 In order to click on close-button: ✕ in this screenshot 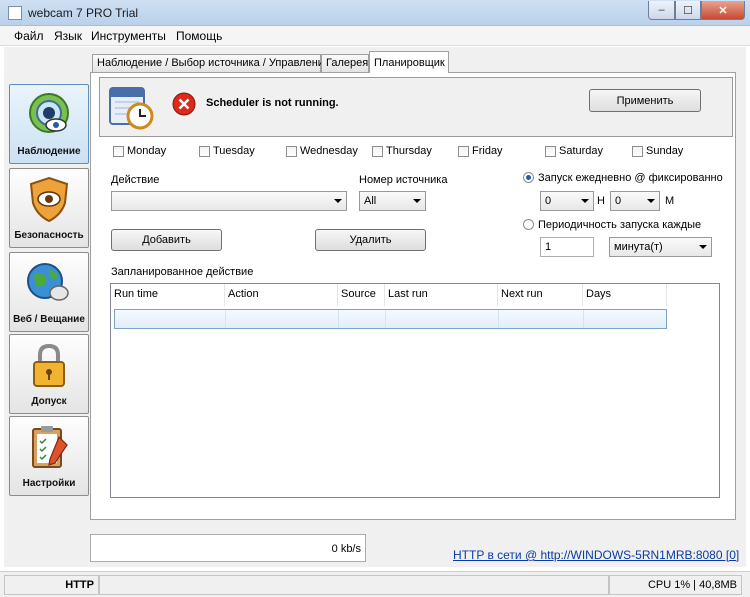, I will do `click(723, 10)`.